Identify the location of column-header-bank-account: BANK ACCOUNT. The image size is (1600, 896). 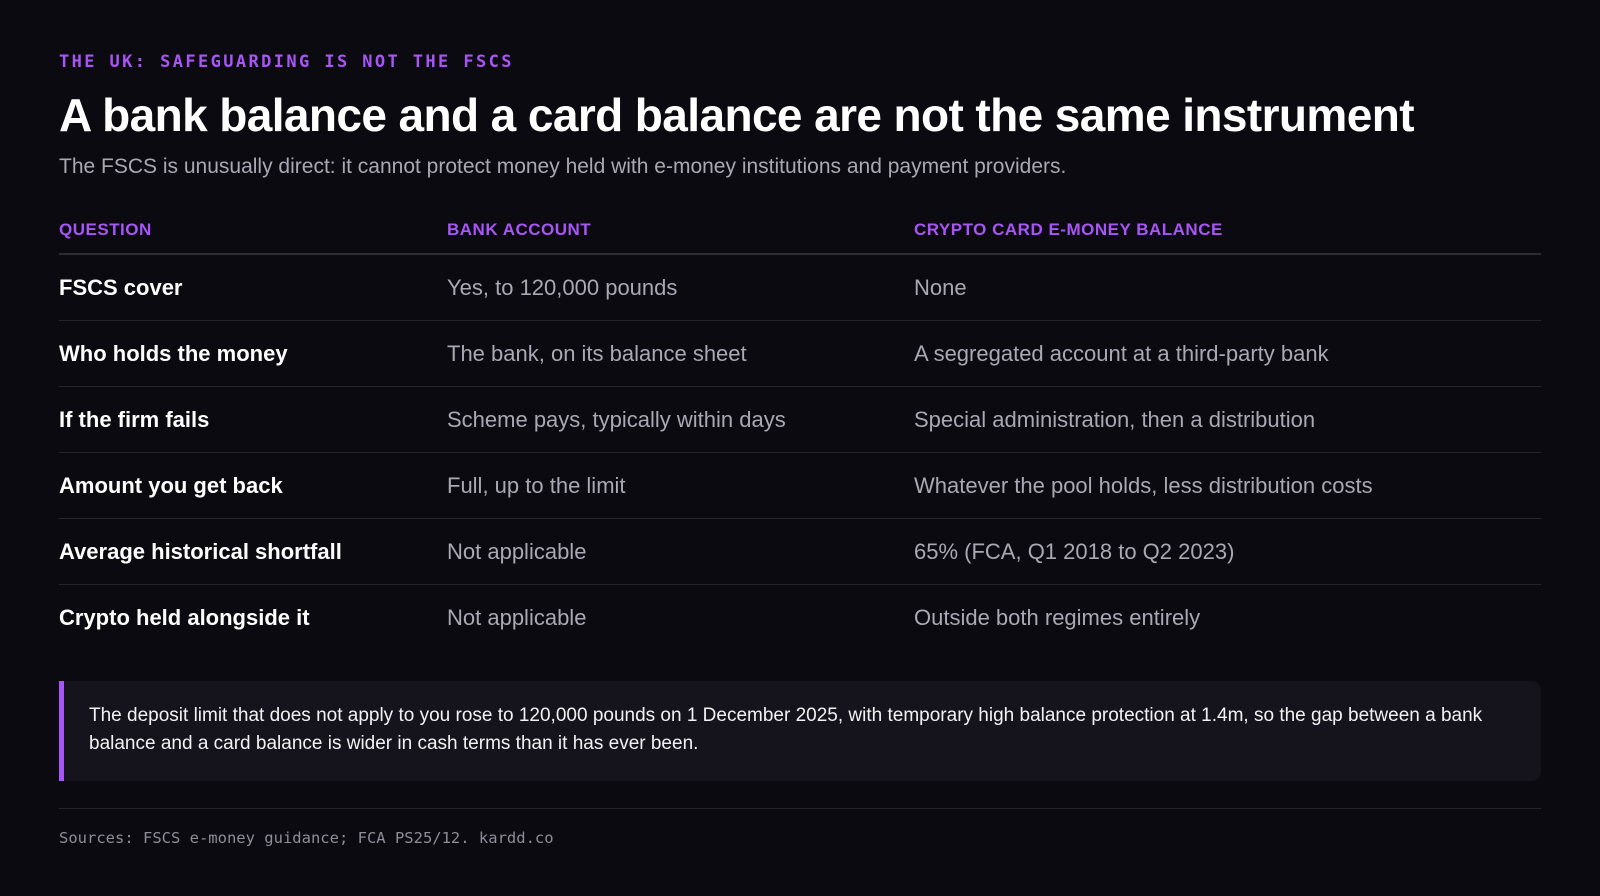
(680, 231).